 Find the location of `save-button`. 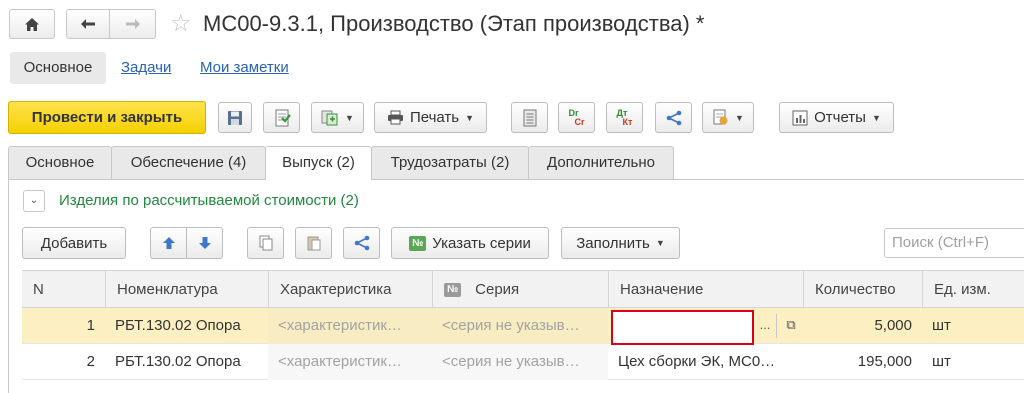

save-button is located at coordinates (235, 117).